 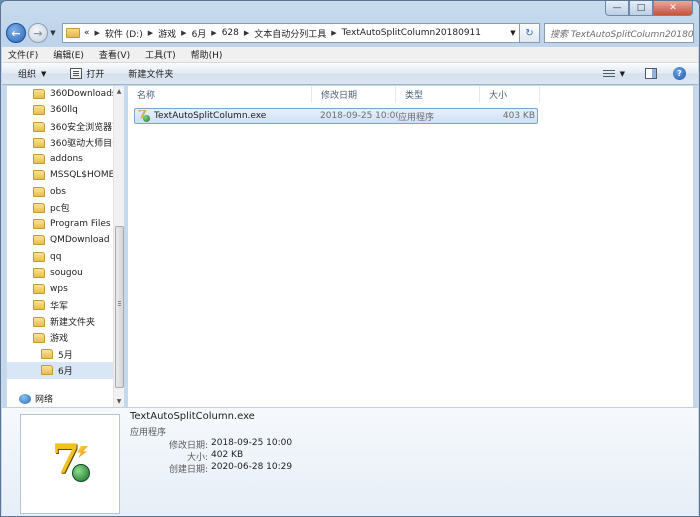 I want to click on help-icon: ?, so click(x=679, y=73).